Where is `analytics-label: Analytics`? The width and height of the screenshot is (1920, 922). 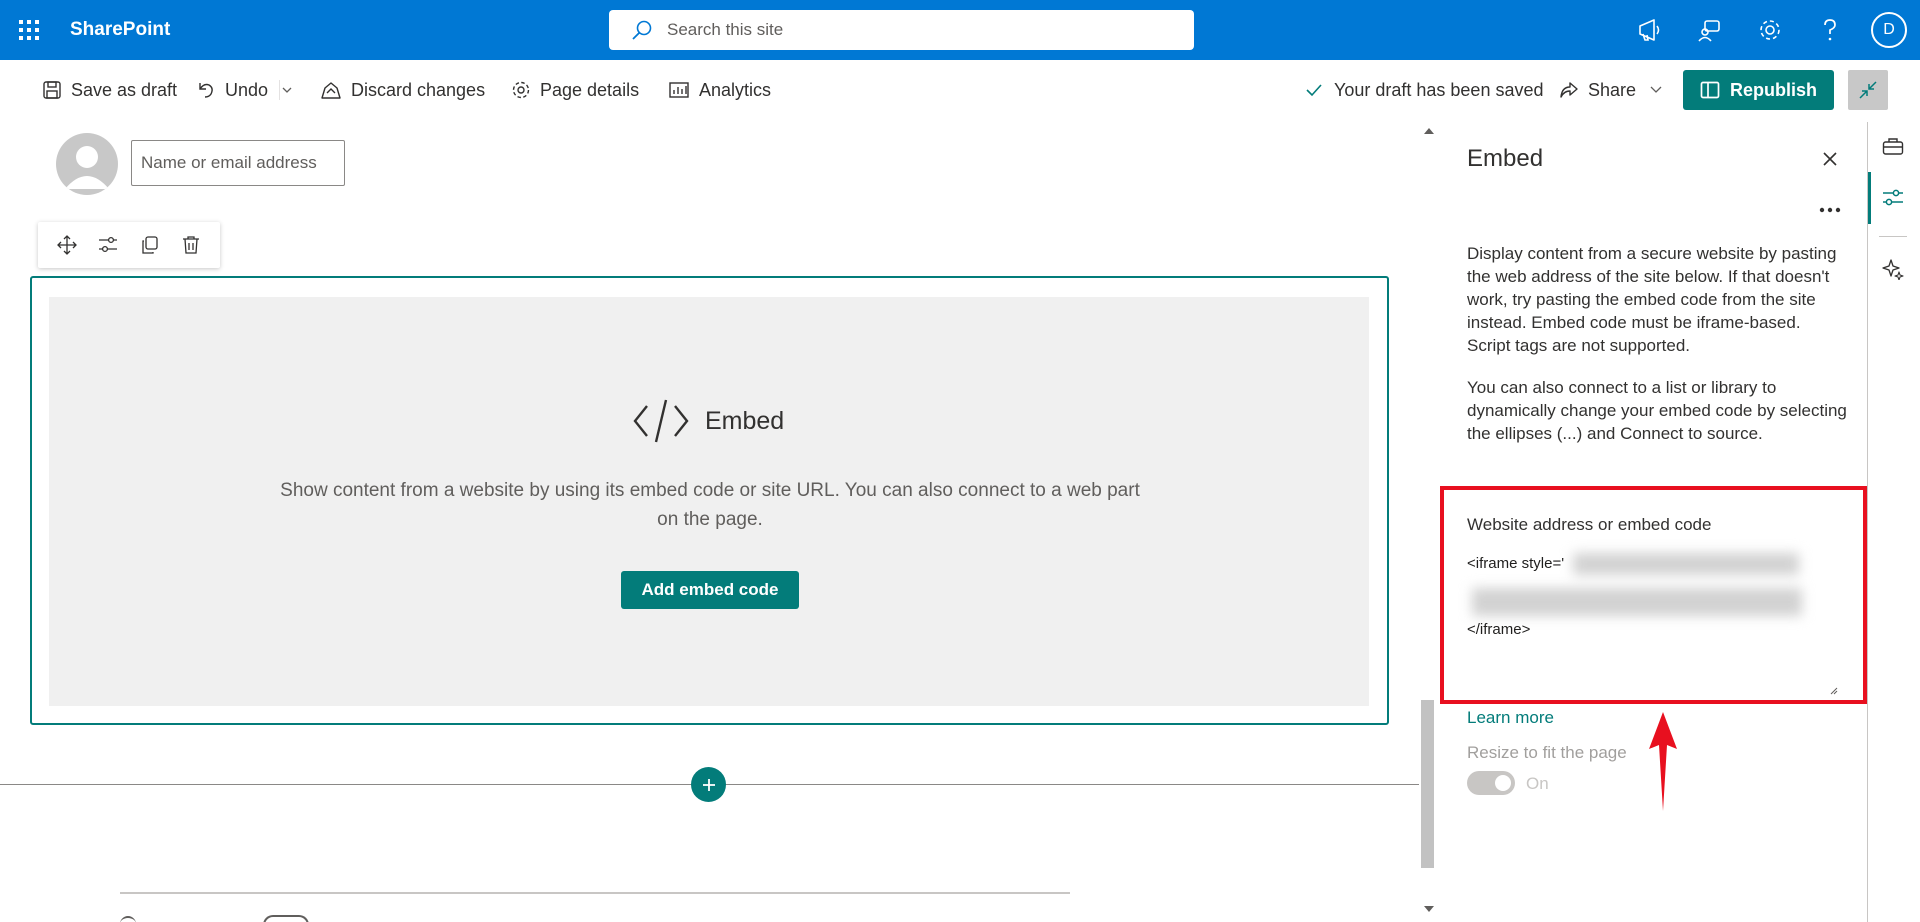 analytics-label: Analytics is located at coordinates (735, 89).